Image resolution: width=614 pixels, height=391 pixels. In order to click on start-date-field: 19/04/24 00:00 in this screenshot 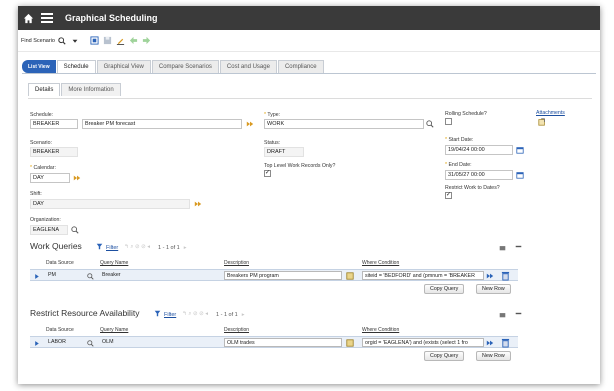, I will do `click(479, 150)`.